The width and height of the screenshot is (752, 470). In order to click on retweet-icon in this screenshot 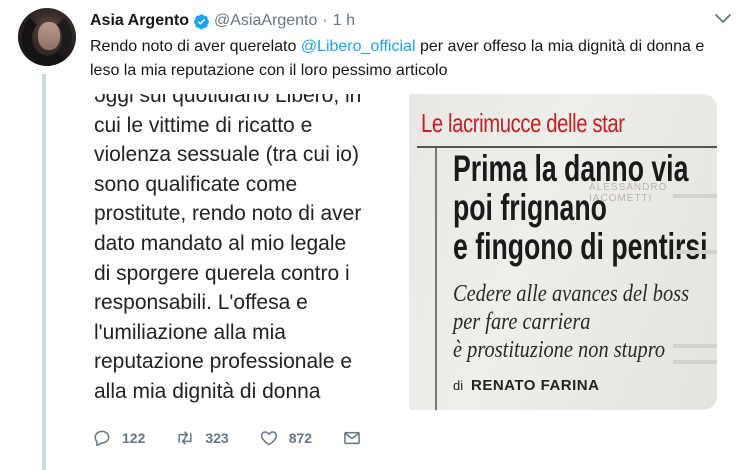, I will do `click(185, 438)`.